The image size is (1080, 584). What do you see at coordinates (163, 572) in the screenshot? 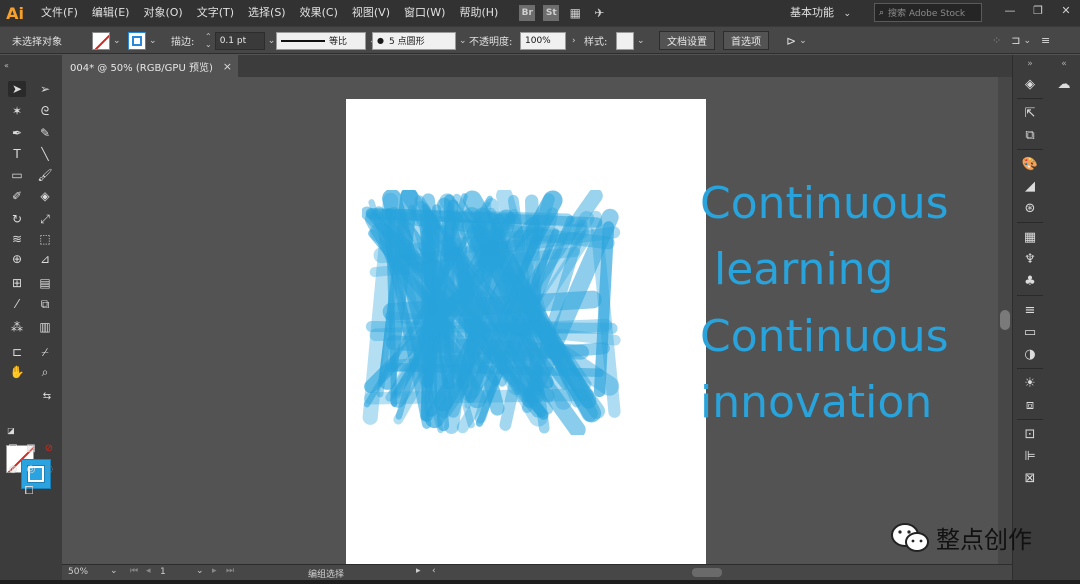
I see `artboard-number: 1` at bounding box center [163, 572].